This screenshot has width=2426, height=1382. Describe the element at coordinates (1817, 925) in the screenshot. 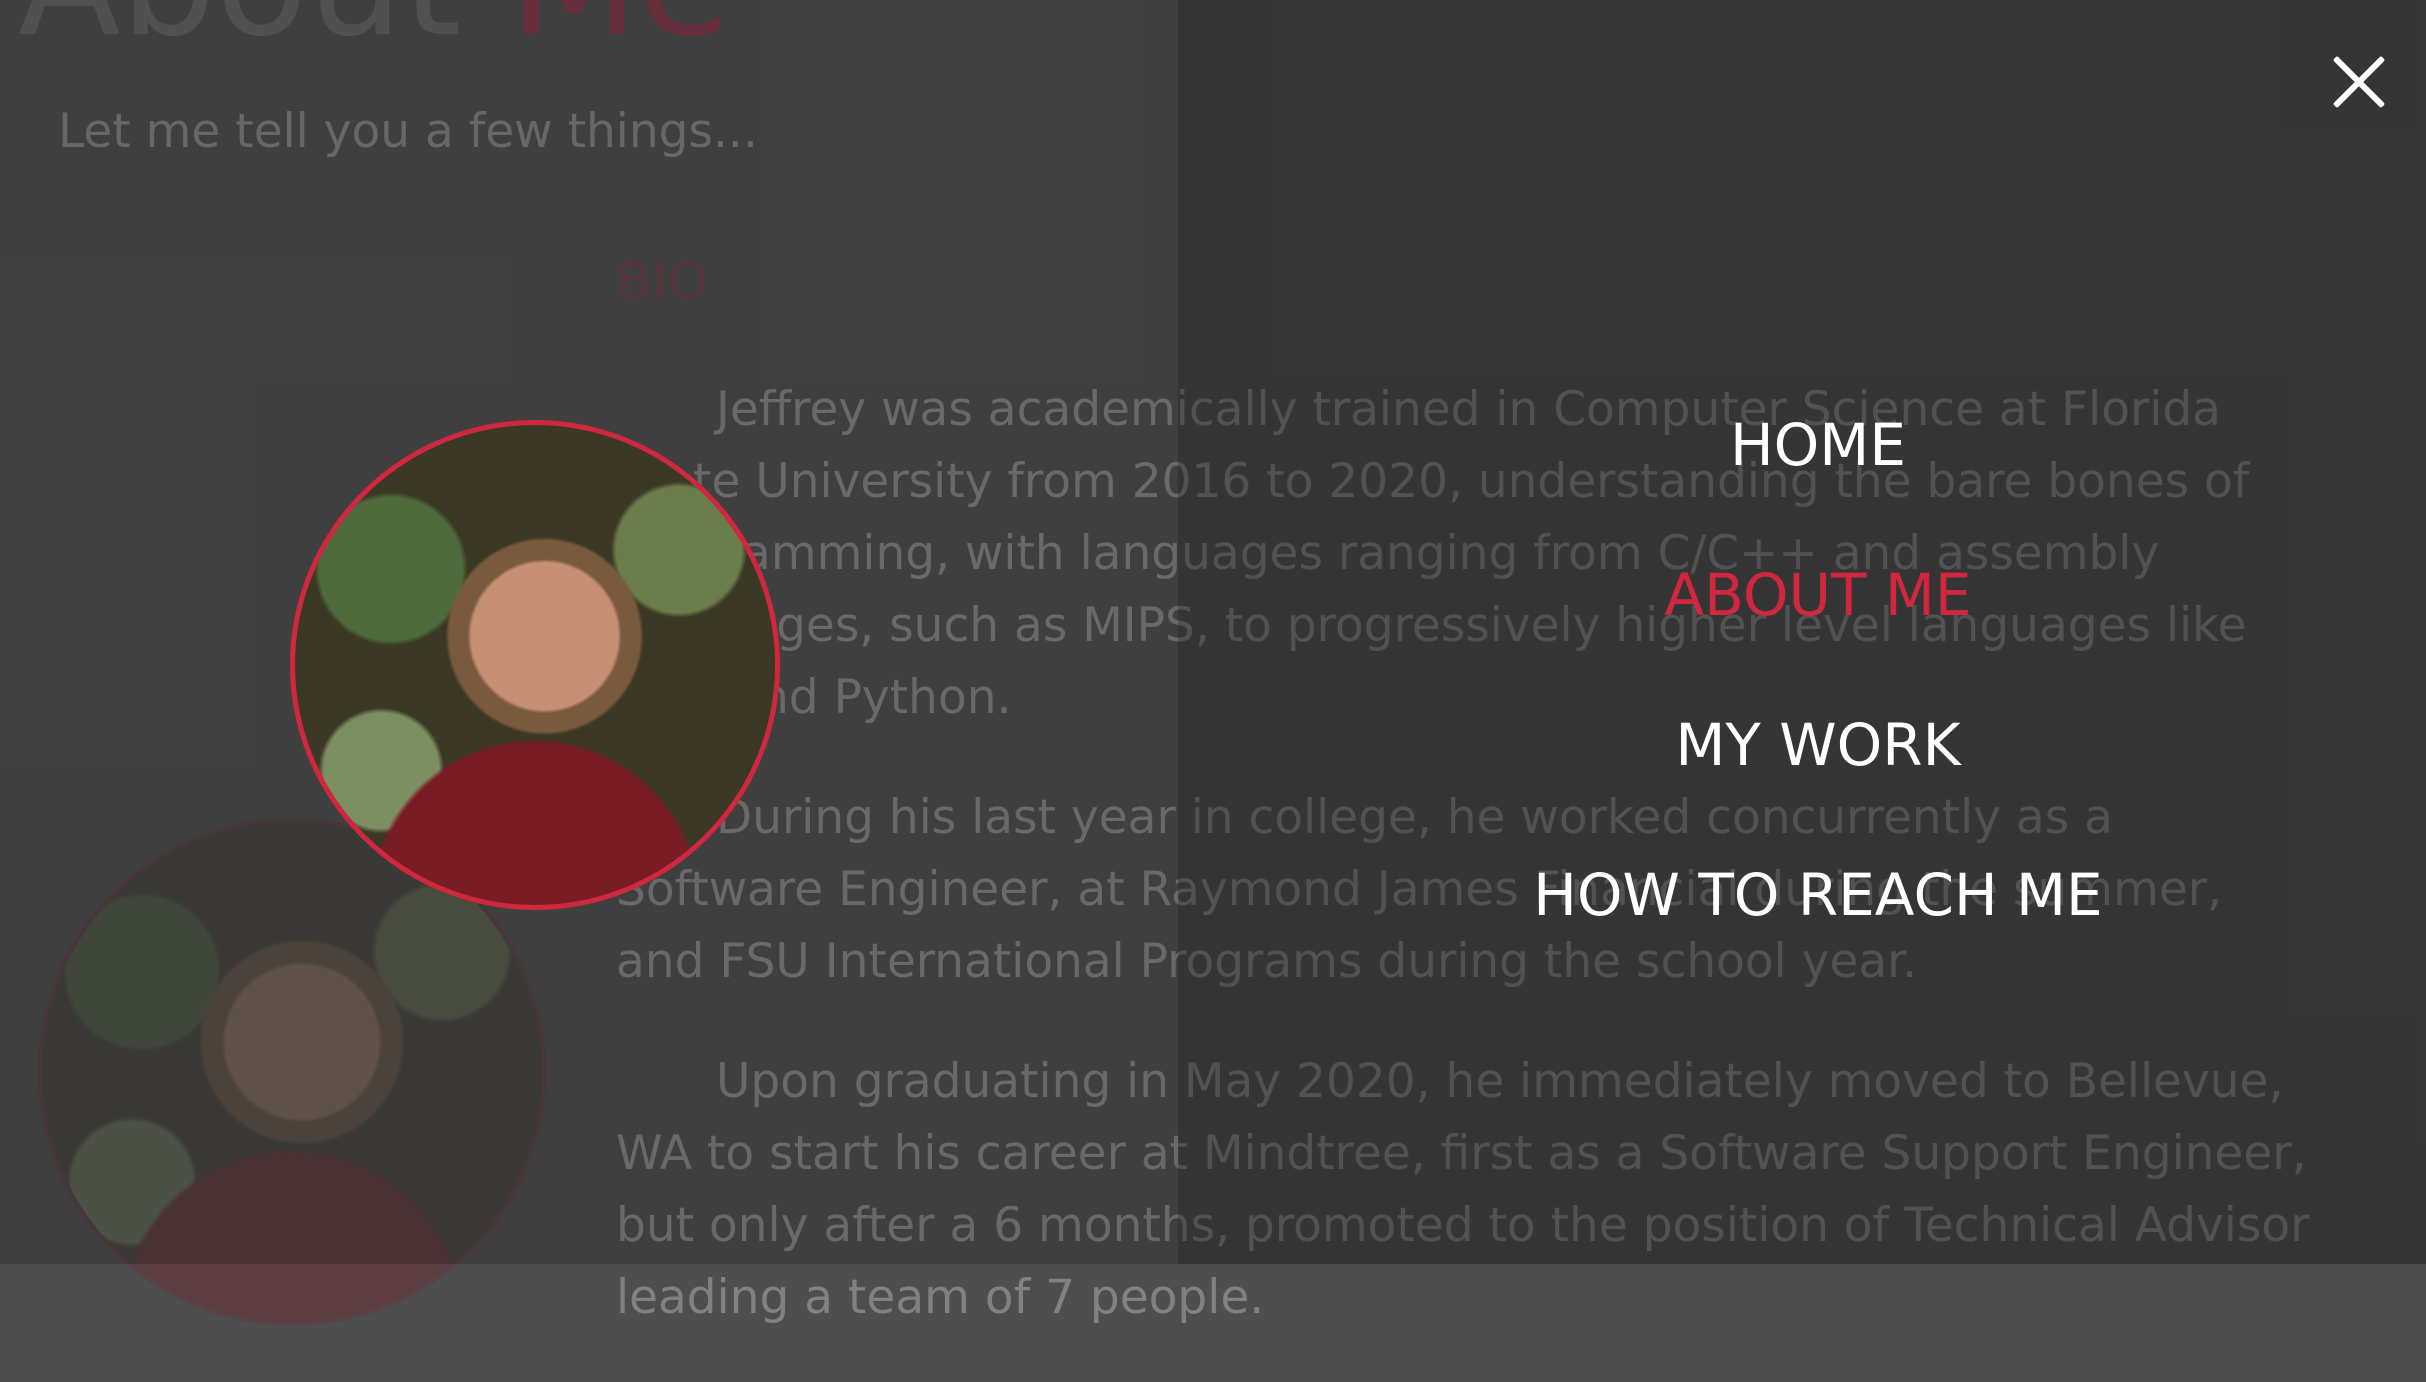

I see `nav-item-how-to-reach-me: HOW TO REACH ME` at that location.